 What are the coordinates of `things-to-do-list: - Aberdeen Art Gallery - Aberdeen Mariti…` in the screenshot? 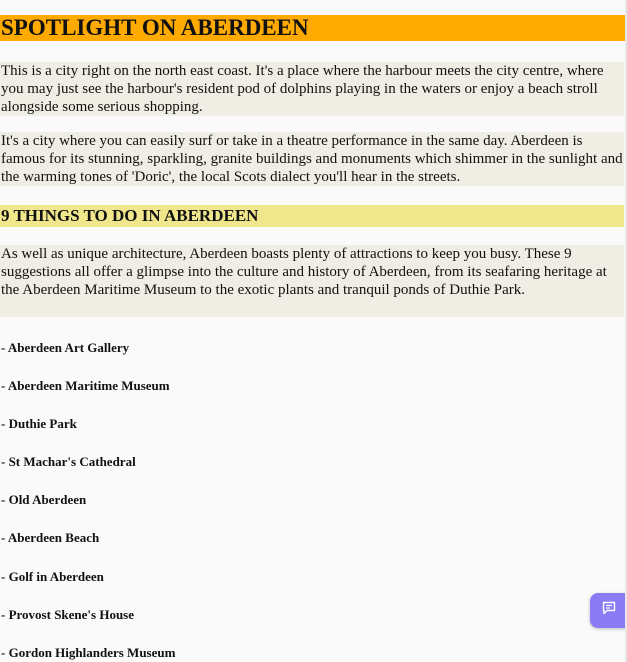 It's located at (88, 501).